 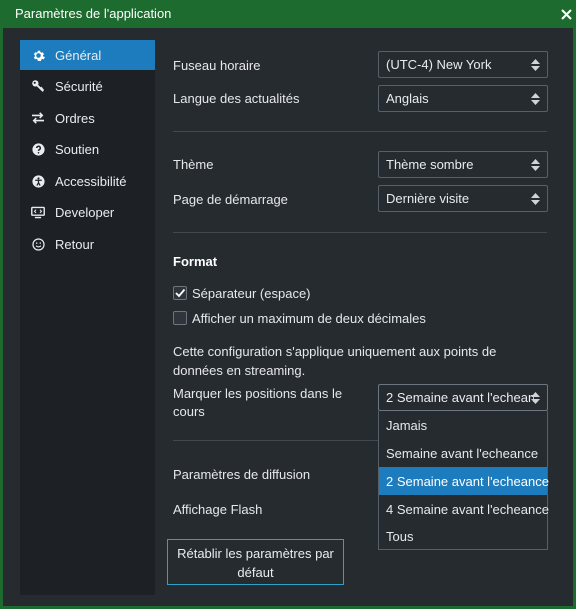 I want to click on dropdown-option-selected: 2 Semaine avant l'echeance, so click(x=464, y=481).